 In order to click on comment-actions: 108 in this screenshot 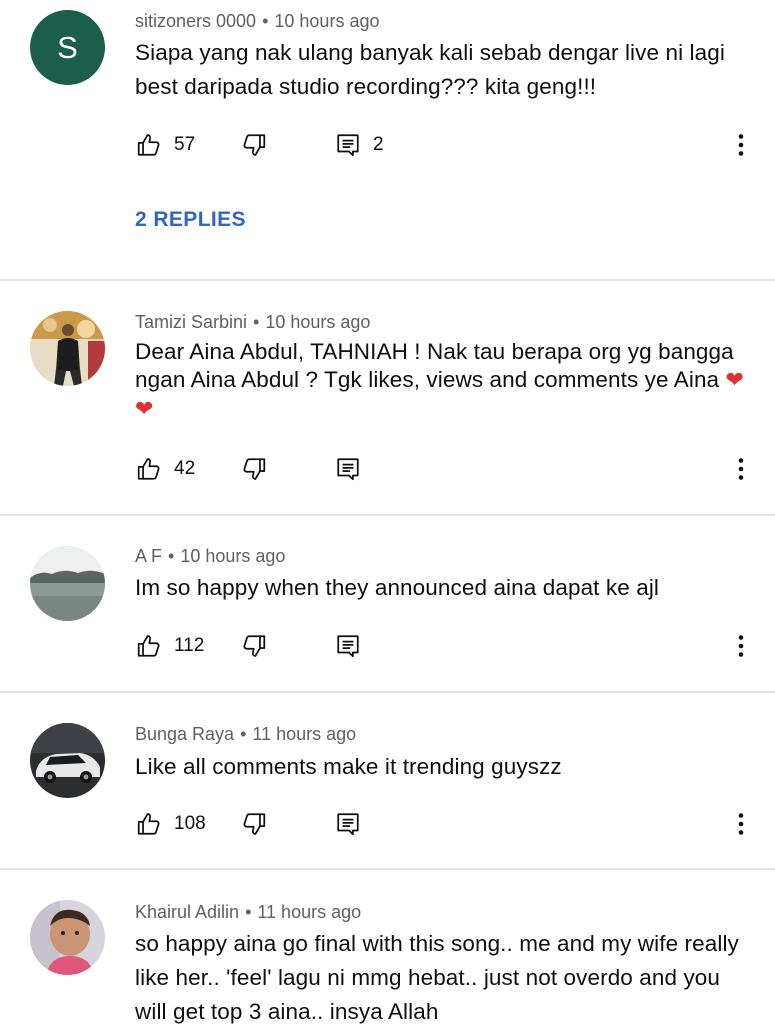, I will do `click(387, 824)`.